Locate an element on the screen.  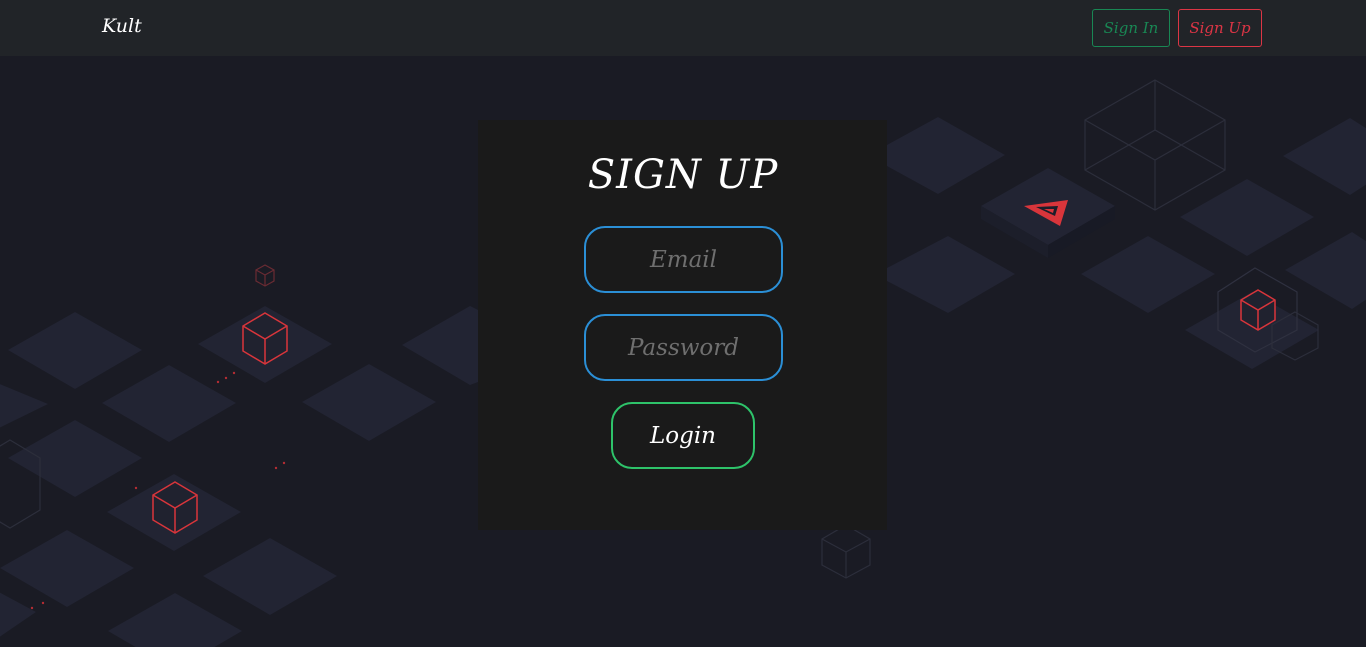
page-title: SIGN UP is located at coordinates (683, 175).